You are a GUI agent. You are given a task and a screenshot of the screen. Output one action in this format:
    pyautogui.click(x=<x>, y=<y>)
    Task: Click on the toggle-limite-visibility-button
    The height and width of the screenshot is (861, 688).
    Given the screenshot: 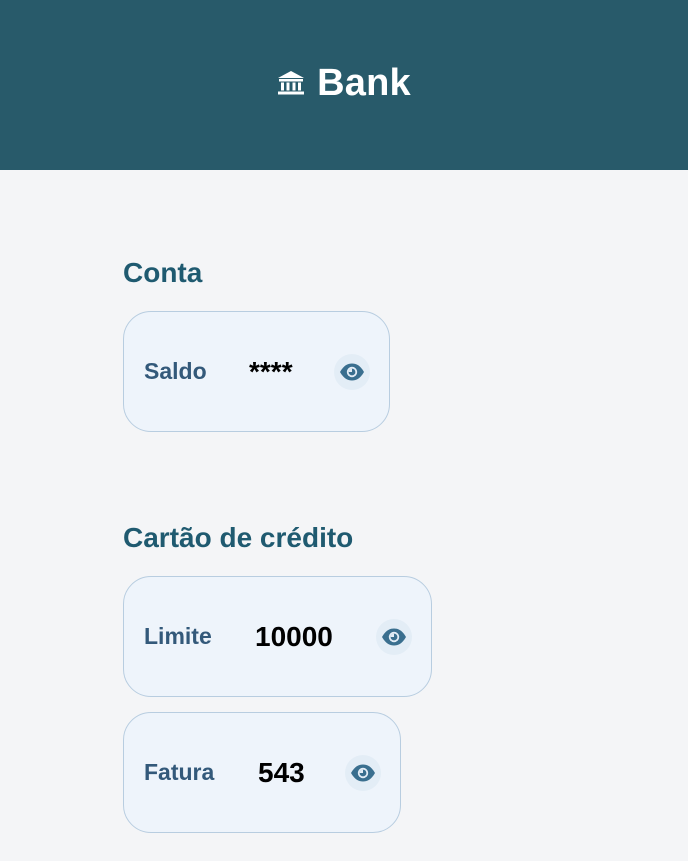 What is the action you would take?
    pyautogui.click(x=394, y=637)
    